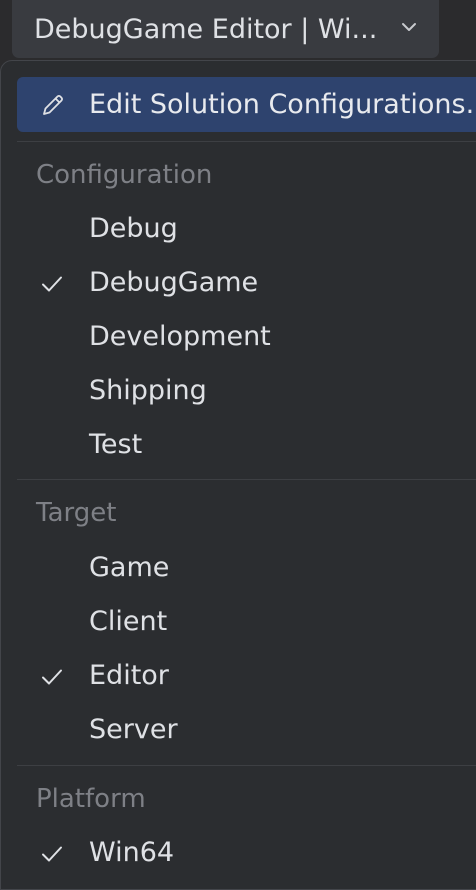 This screenshot has height=890, width=476. What do you see at coordinates (246, 445) in the screenshot?
I see `menu-item-test: Test` at bounding box center [246, 445].